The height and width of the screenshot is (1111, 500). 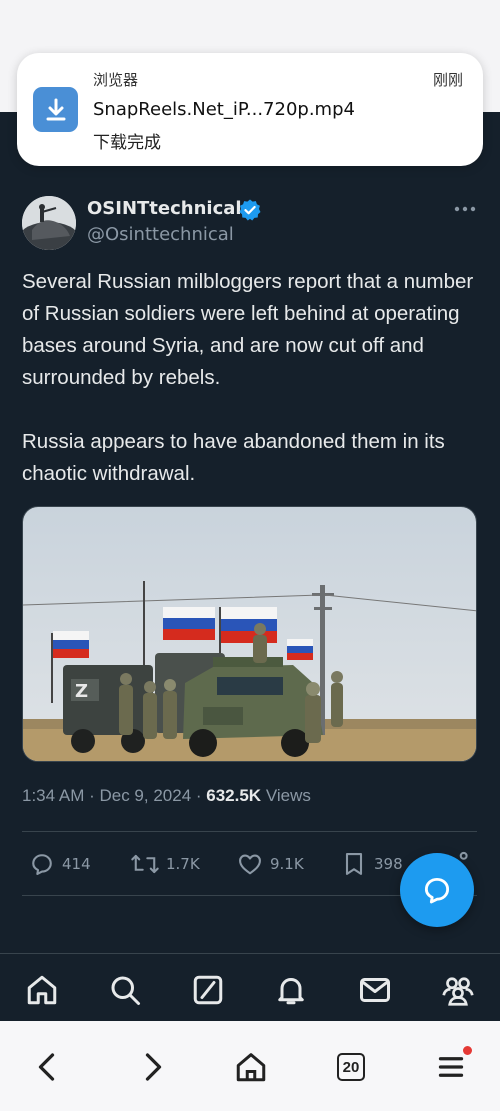 I want to click on heart-icon, so click(x=250, y=864).